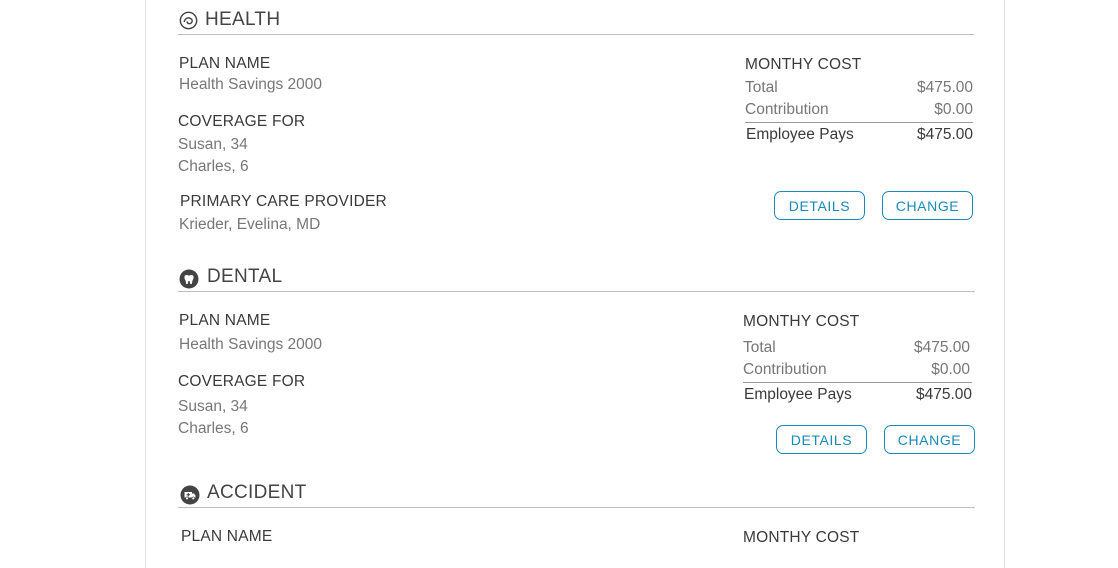  What do you see at coordinates (243, 19) in the screenshot?
I see `section-title: HEALTH` at bounding box center [243, 19].